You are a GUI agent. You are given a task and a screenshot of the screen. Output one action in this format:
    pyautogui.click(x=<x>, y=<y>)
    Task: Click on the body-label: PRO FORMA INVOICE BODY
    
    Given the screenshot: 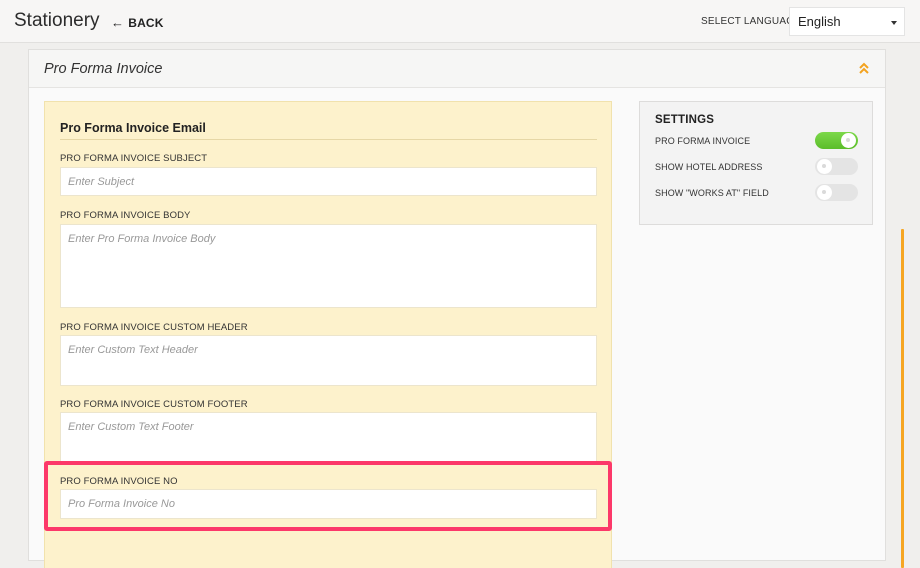 What is the action you would take?
    pyautogui.click(x=125, y=215)
    